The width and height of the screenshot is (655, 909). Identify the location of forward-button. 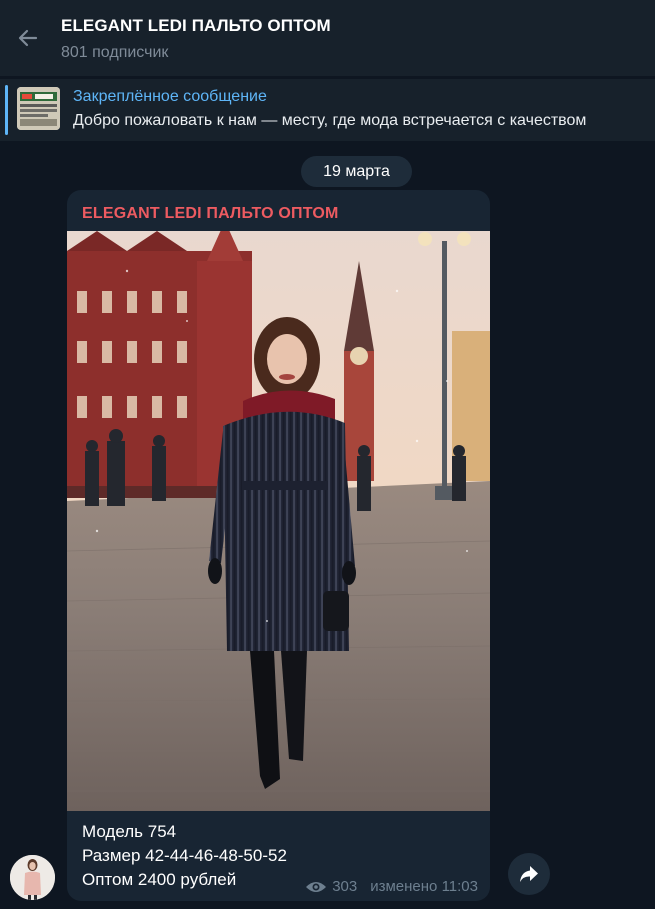
(529, 874).